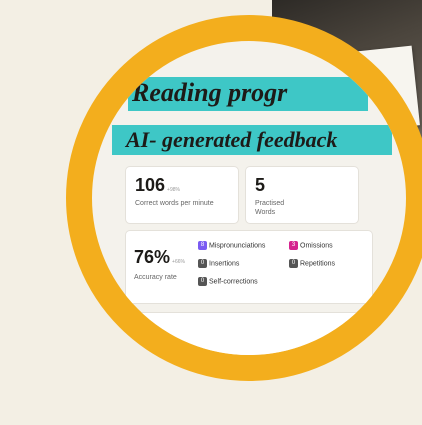 The width and height of the screenshot is (422, 425). Describe the element at coordinates (359, 326) in the screenshot. I see `info-icon: i` at that location.